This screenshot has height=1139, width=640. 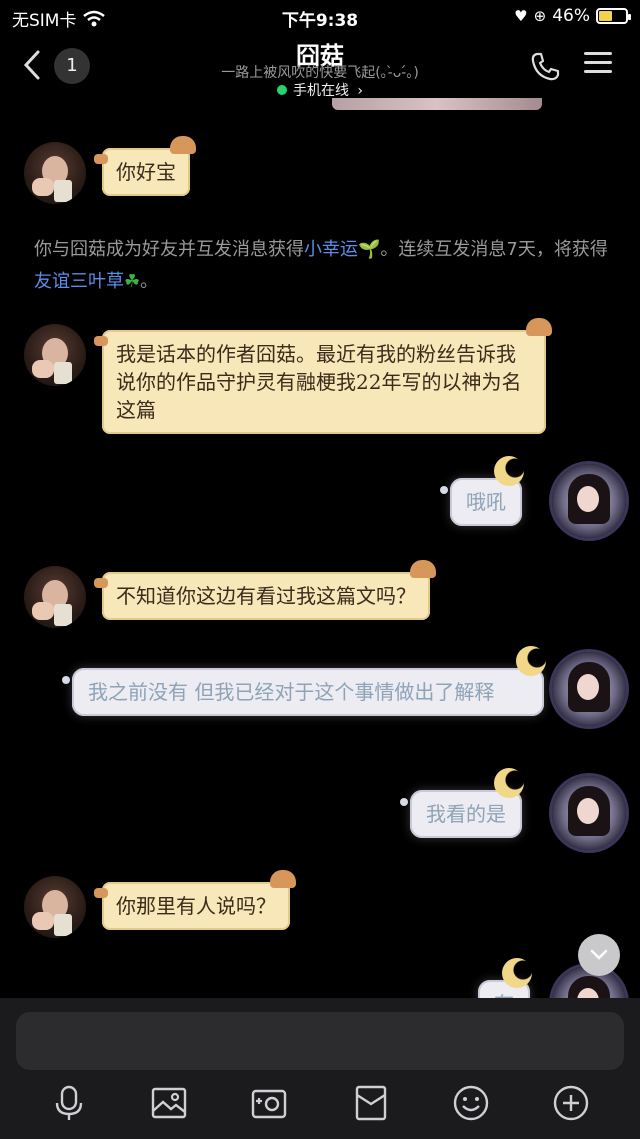 What do you see at coordinates (437, 104) in the screenshot?
I see `chat-background-banner` at bounding box center [437, 104].